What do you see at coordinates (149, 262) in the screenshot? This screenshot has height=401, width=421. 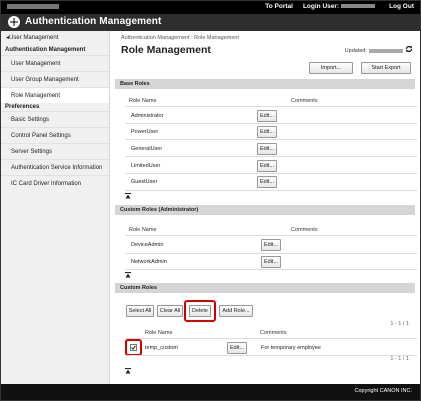 I see `role-name-networkadmin: NetworkAdmin` at bounding box center [149, 262].